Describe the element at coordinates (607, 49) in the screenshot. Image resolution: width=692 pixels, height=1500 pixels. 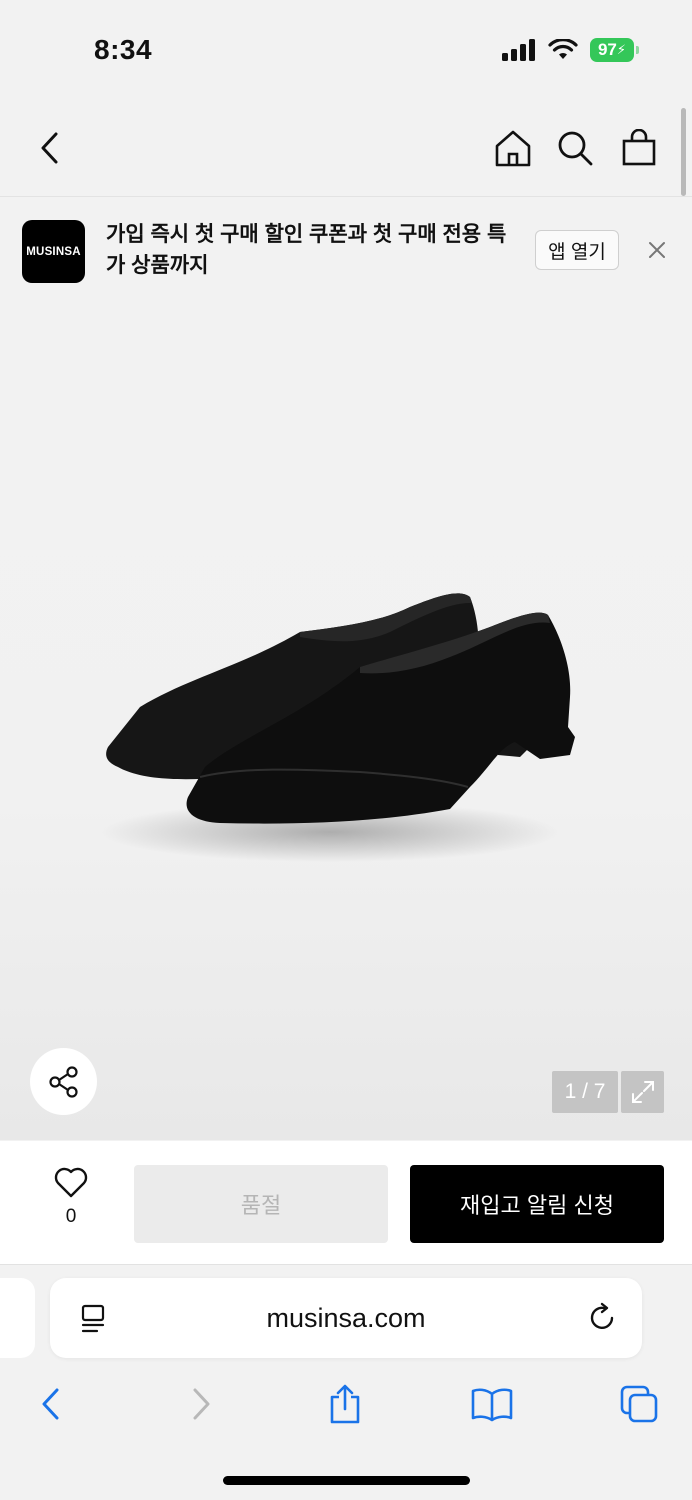
I see `battery-level: 97` at that location.